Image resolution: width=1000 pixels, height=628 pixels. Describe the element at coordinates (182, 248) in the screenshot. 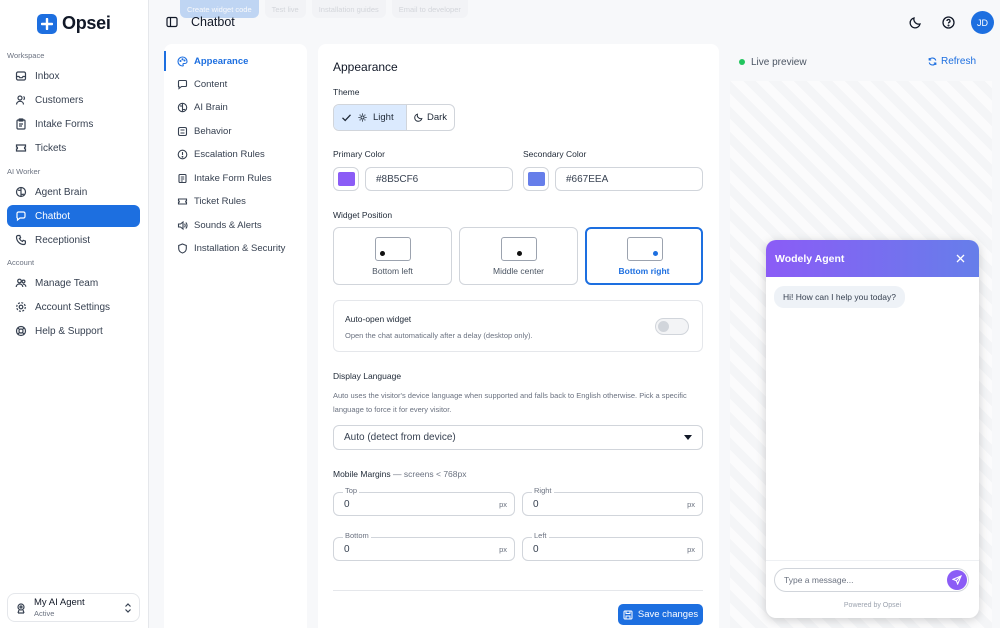

I see `shield-icon` at that location.